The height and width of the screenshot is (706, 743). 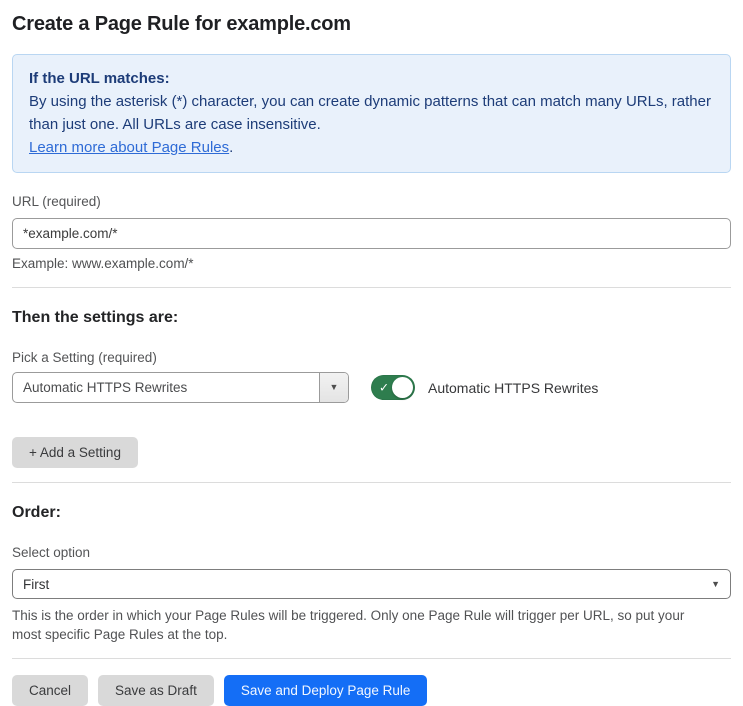 What do you see at coordinates (129, 147) in the screenshot?
I see `learn-more-link: Learn more about Page Rules` at bounding box center [129, 147].